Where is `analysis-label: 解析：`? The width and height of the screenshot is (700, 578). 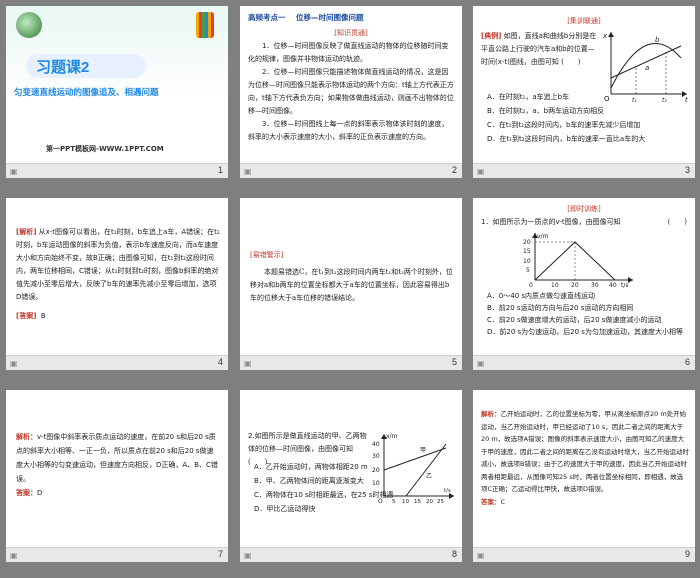 analysis-label: 解析： is located at coordinates (26, 437).